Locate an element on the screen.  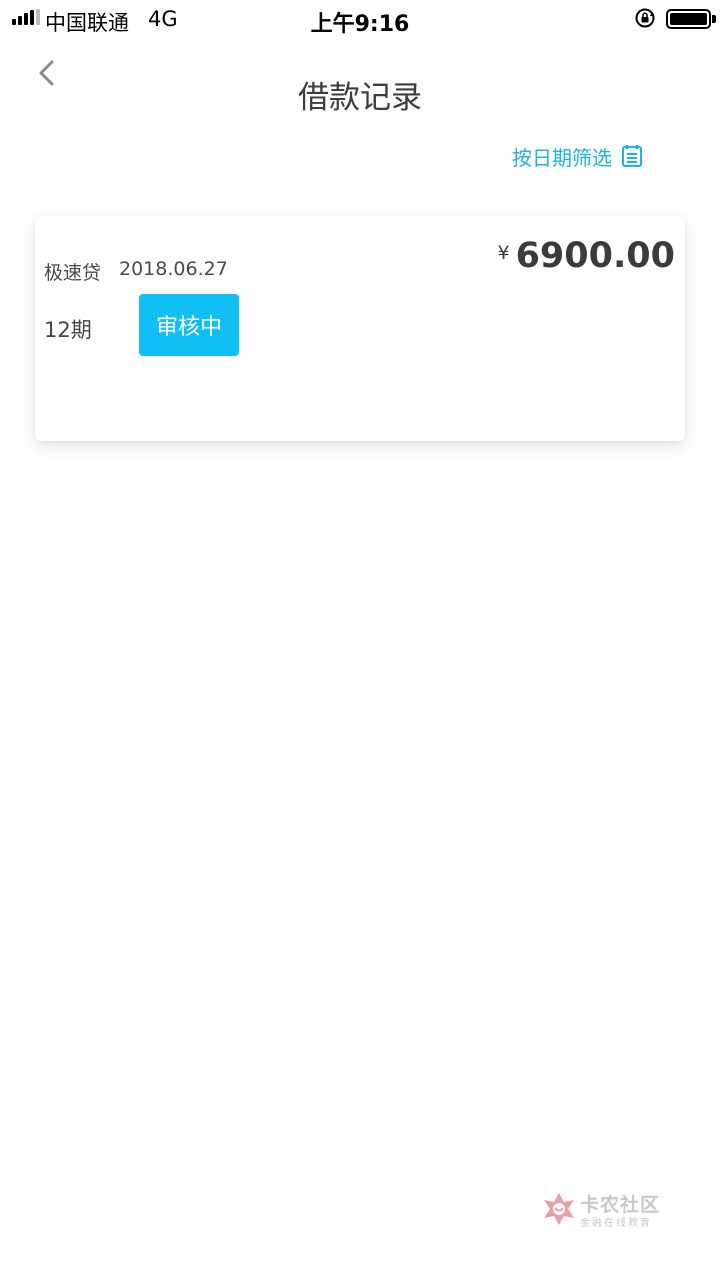
kanong-logo-icon is located at coordinates (559, 1209).